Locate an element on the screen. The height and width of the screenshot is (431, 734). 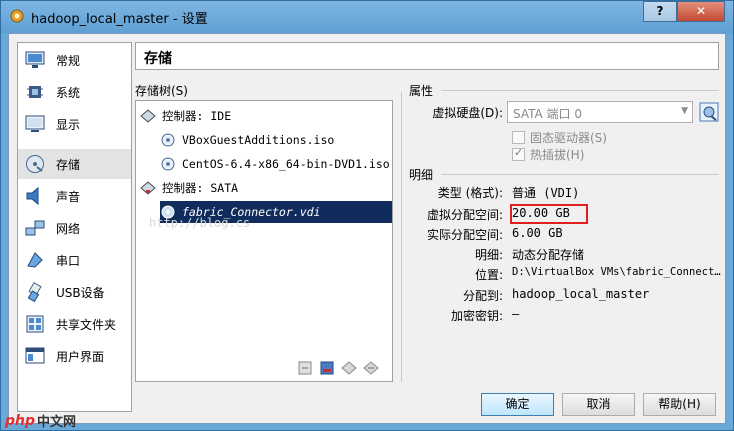
sidebar-item-display: 显示 is located at coordinates (74, 124).